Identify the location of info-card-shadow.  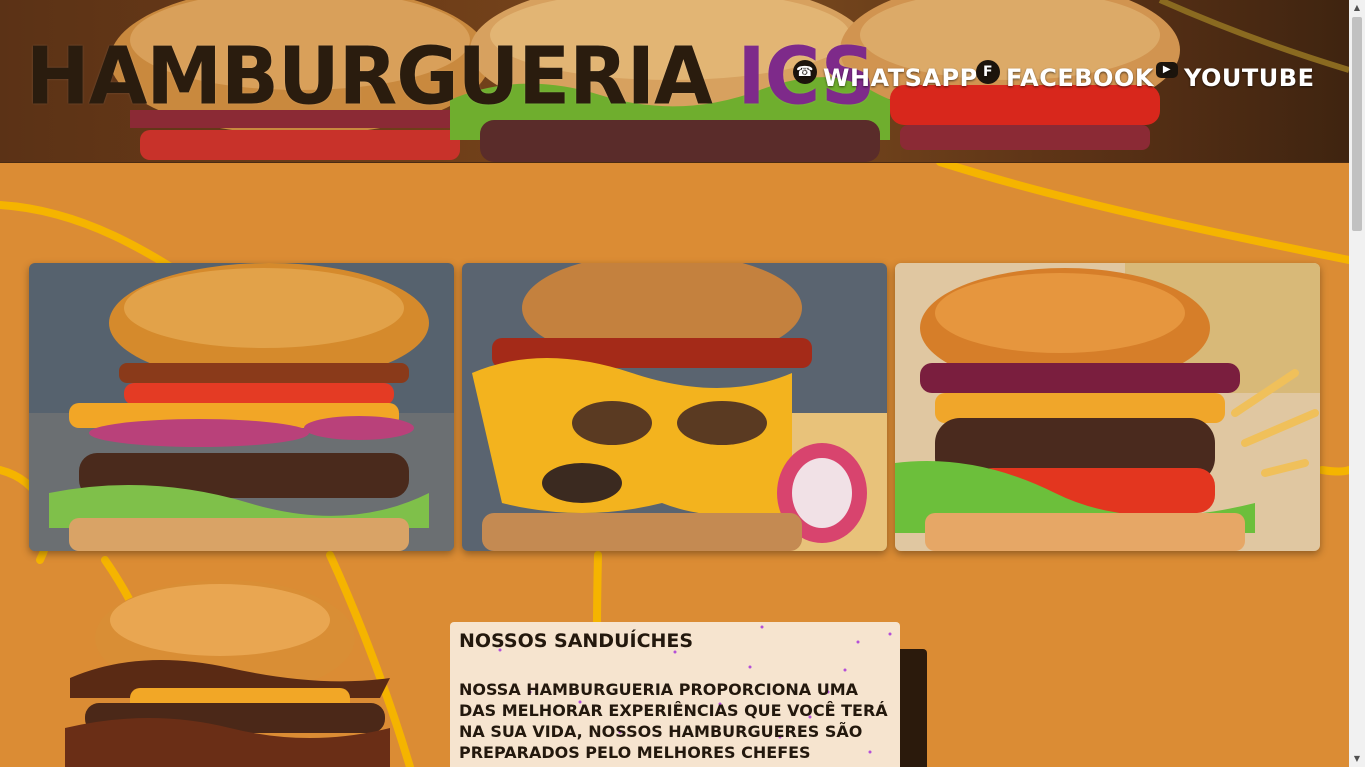
(913, 708).